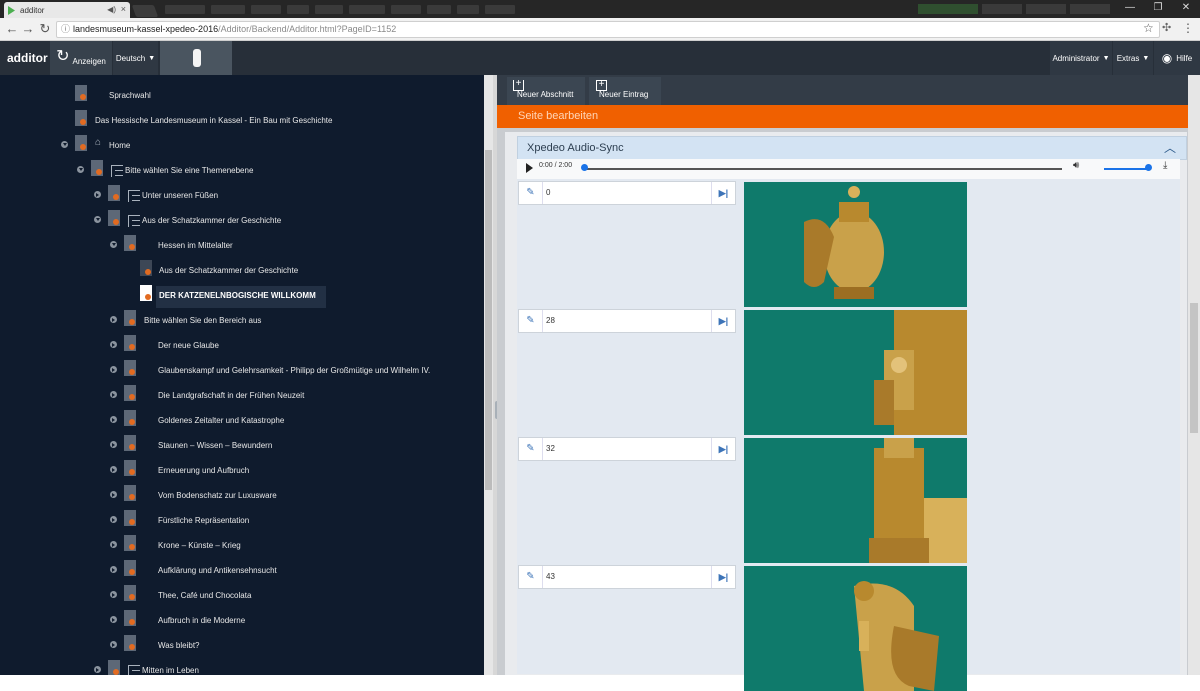 This screenshot has height=691, width=1200. I want to click on info-icon: ⓘ, so click(65, 29).